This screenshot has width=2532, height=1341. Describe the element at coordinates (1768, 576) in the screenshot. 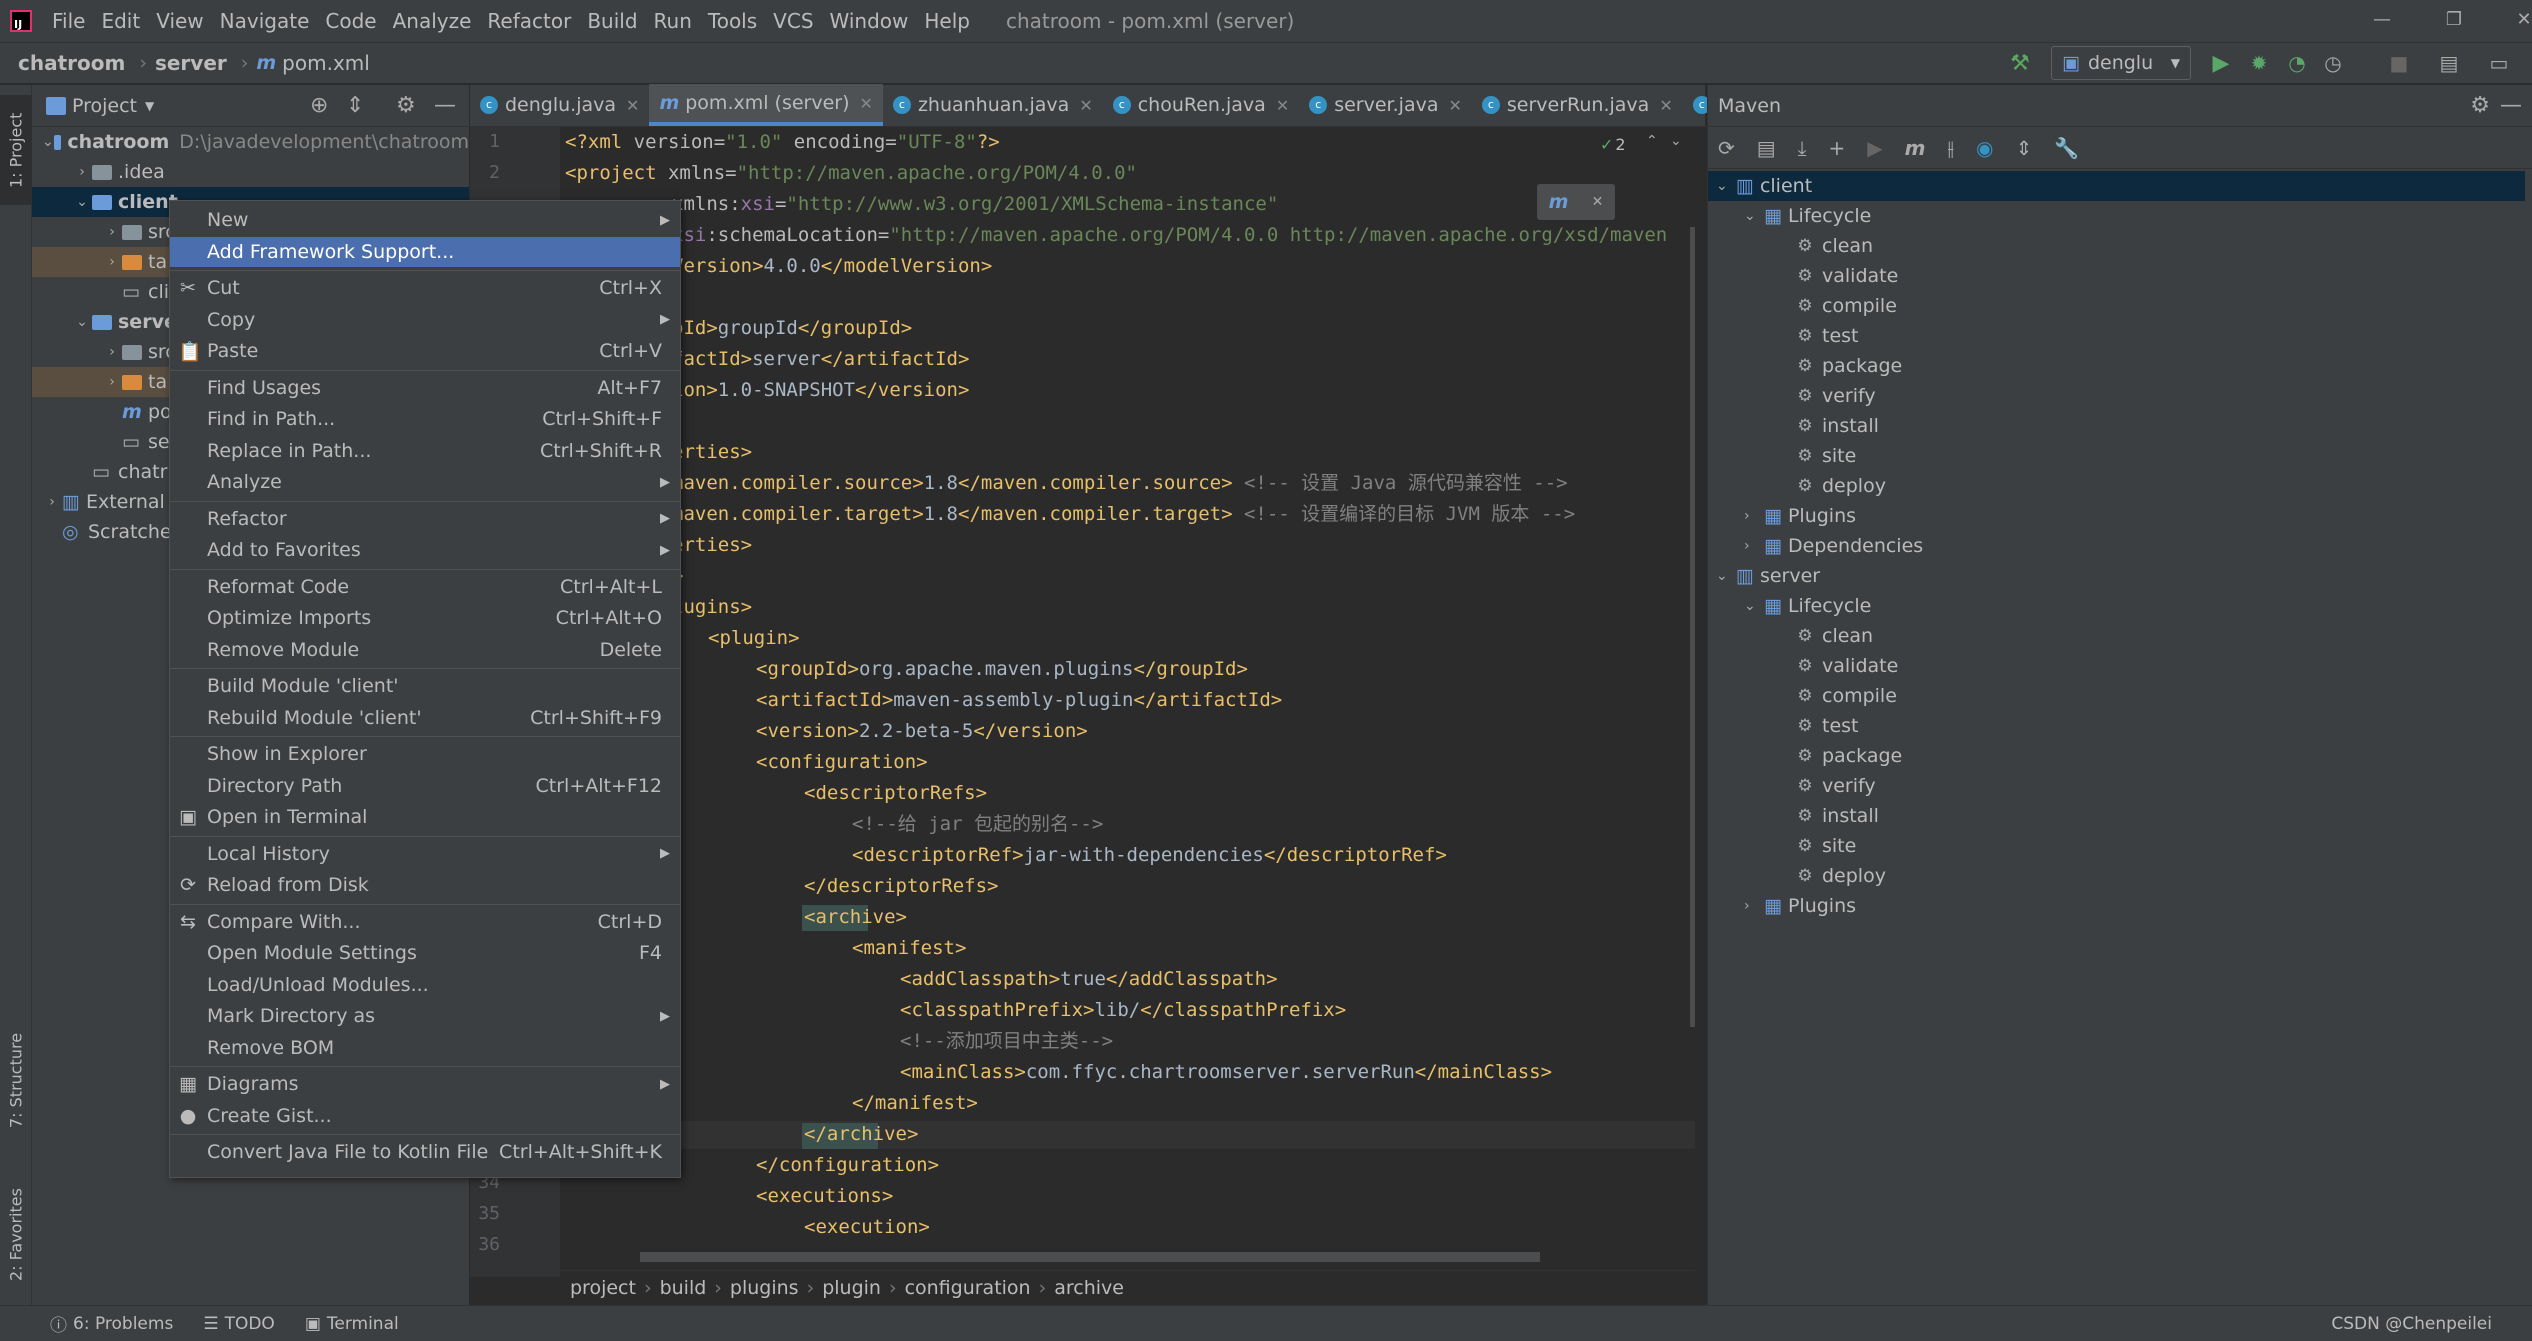

I see `maven-module-server: ⌄ ▥ server` at that location.